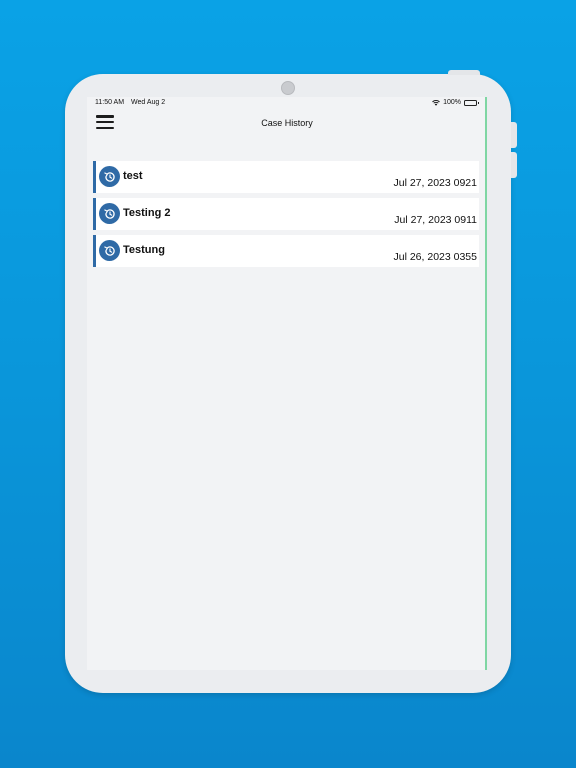 The width and height of the screenshot is (576, 768). What do you see at coordinates (286, 251) in the screenshot?
I see `case-row: Testung Jul 26, 2023 0355` at bounding box center [286, 251].